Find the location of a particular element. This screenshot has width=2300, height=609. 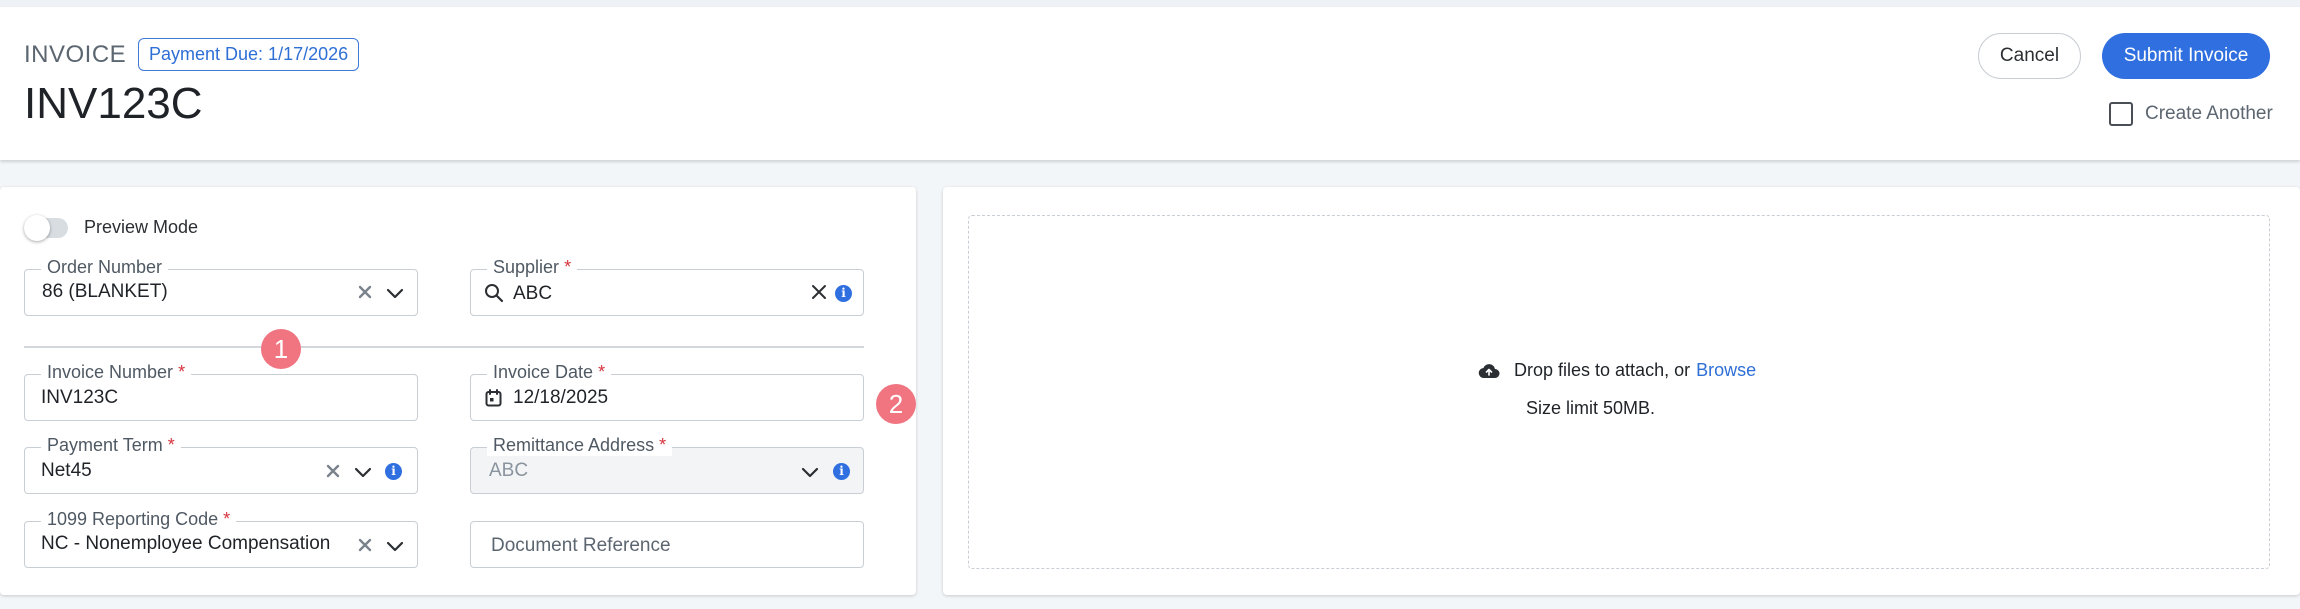

order-number-value: 86 (BLANKET) is located at coordinates (105, 291).